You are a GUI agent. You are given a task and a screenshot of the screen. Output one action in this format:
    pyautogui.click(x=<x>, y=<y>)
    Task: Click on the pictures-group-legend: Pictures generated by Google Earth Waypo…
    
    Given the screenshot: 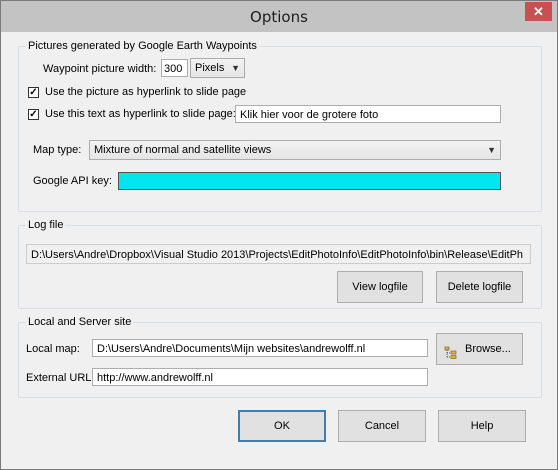 What is the action you would take?
    pyautogui.click(x=142, y=46)
    